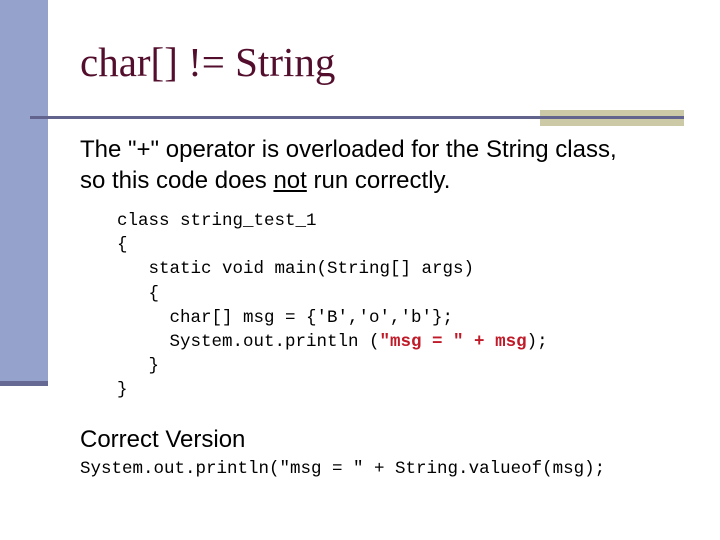 The height and width of the screenshot is (540, 720). Describe the element at coordinates (285, 317) in the screenshot. I see `code-line: char[] msg = {'B','o','b'};` at that location.